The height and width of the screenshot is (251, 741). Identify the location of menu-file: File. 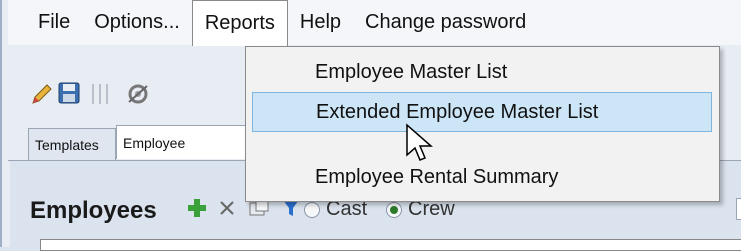
(45, 22).